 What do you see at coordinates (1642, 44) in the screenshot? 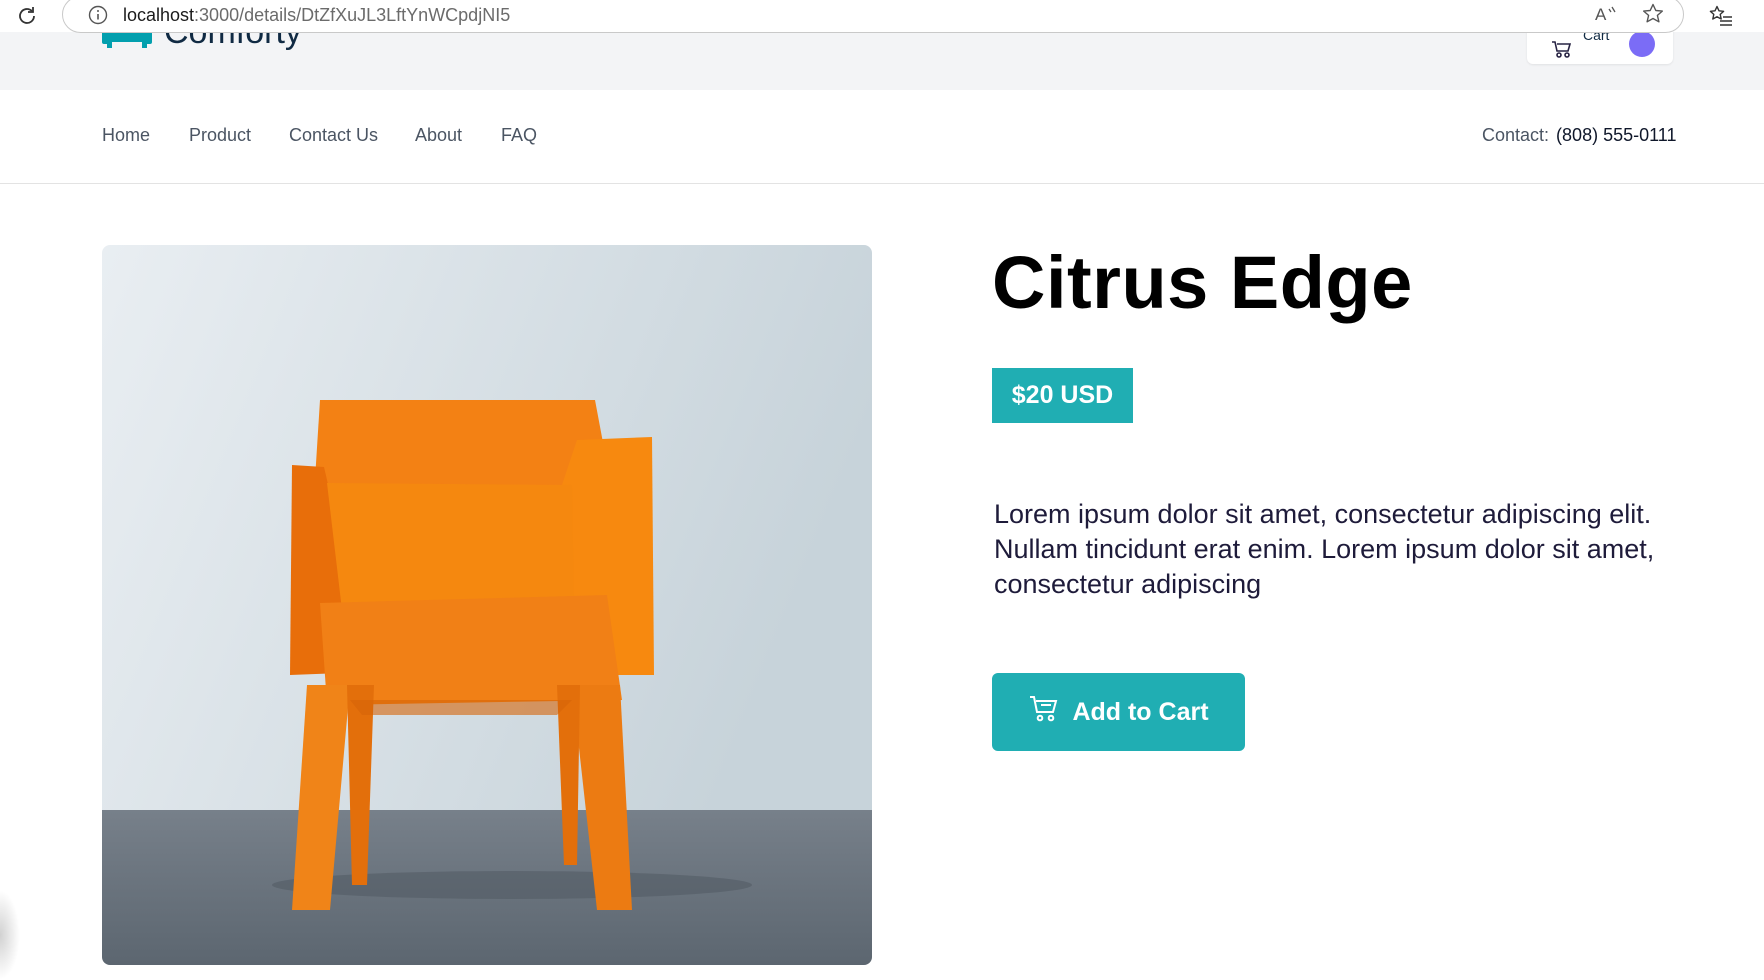
I see `cart-count-badge: 2` at bounding box center [1642, 44].